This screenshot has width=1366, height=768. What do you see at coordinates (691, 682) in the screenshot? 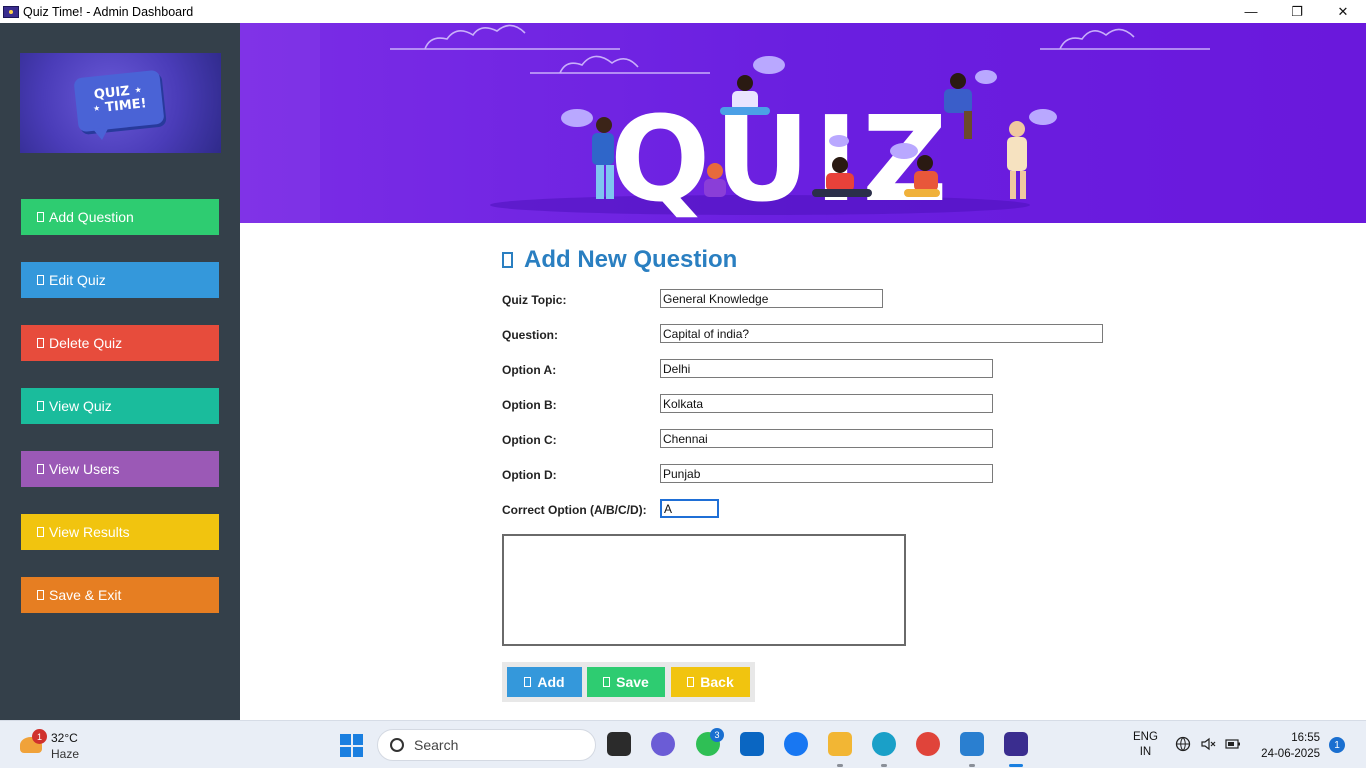
I see `back-icon` at bounding box center [691, 682].